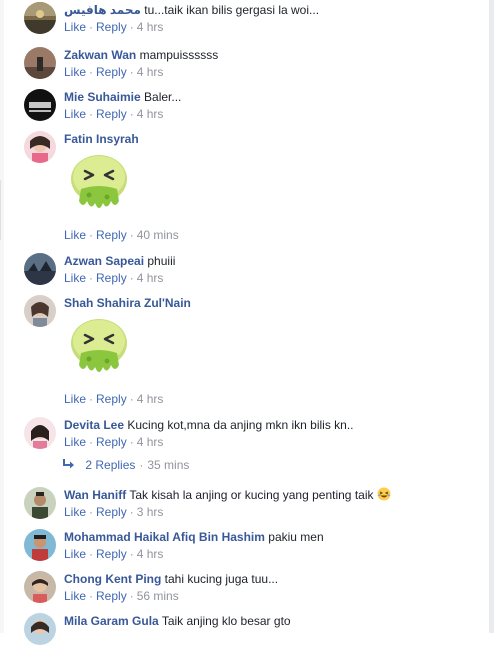  I want to click on replies-time: 35 mins, so click(168, 465).